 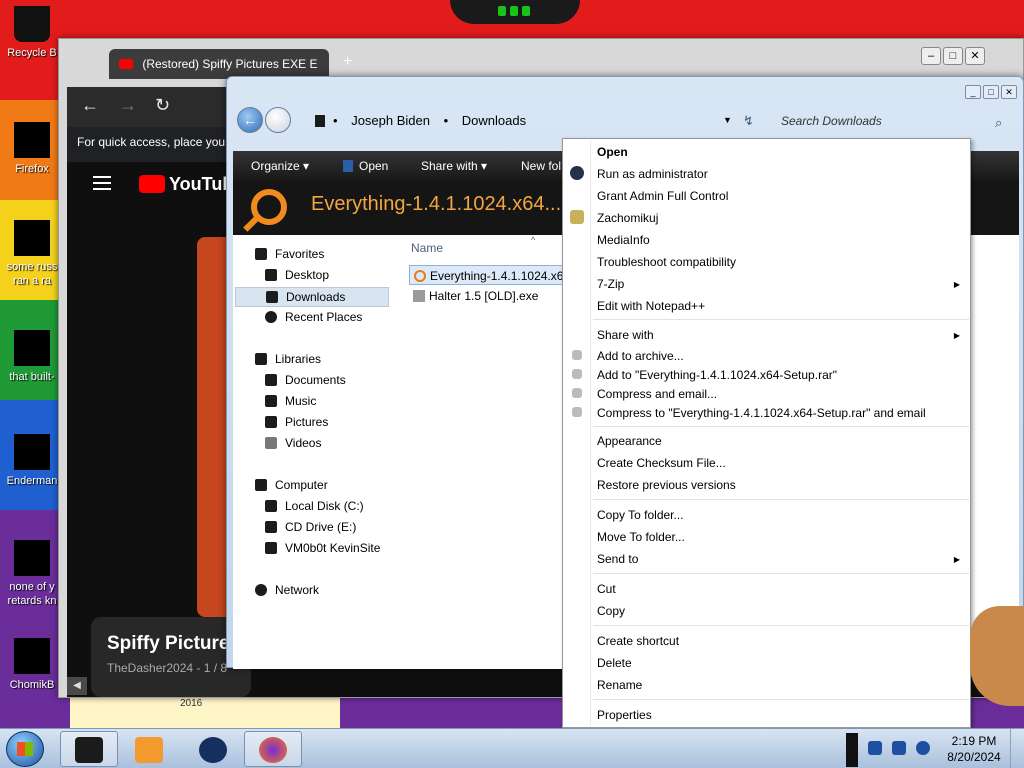 I want to click on taskbar-app-player, so click(x=149, y=749).